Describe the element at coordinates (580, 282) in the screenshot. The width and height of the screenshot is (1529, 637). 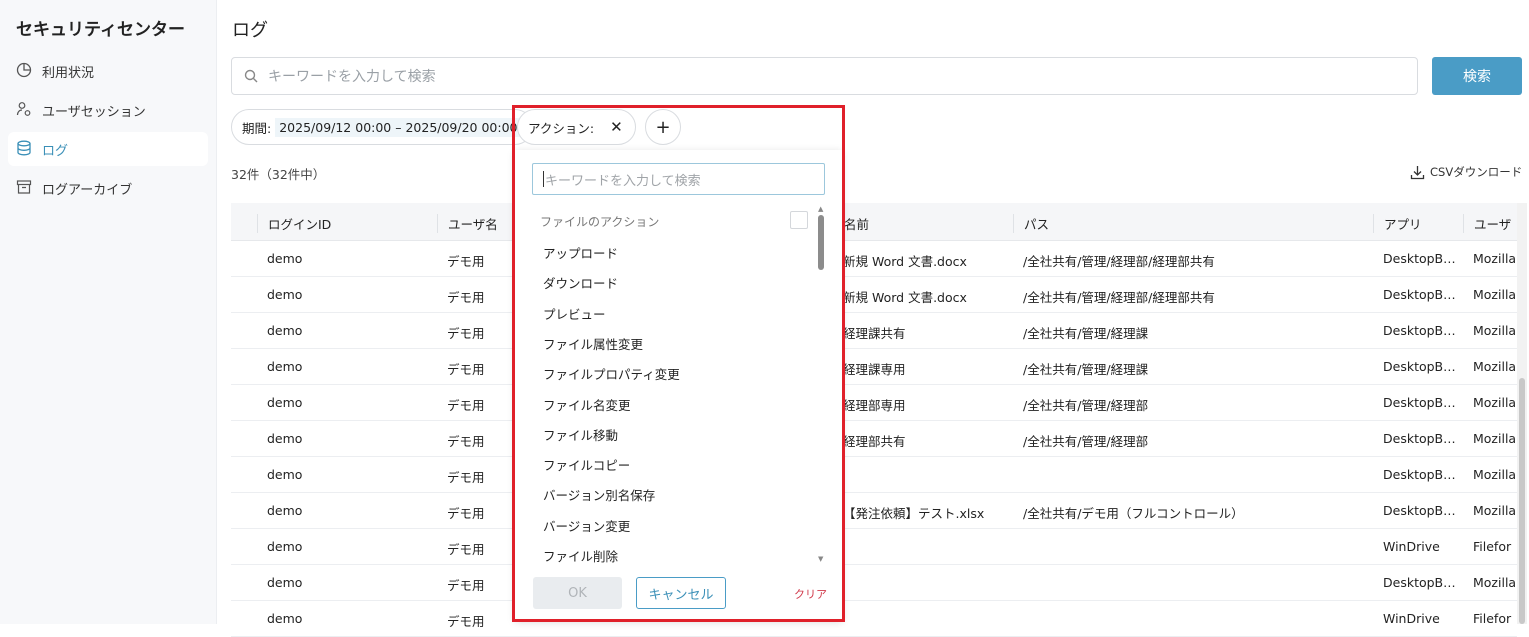
I see `dropdown-option: ダウンロード` at that location.